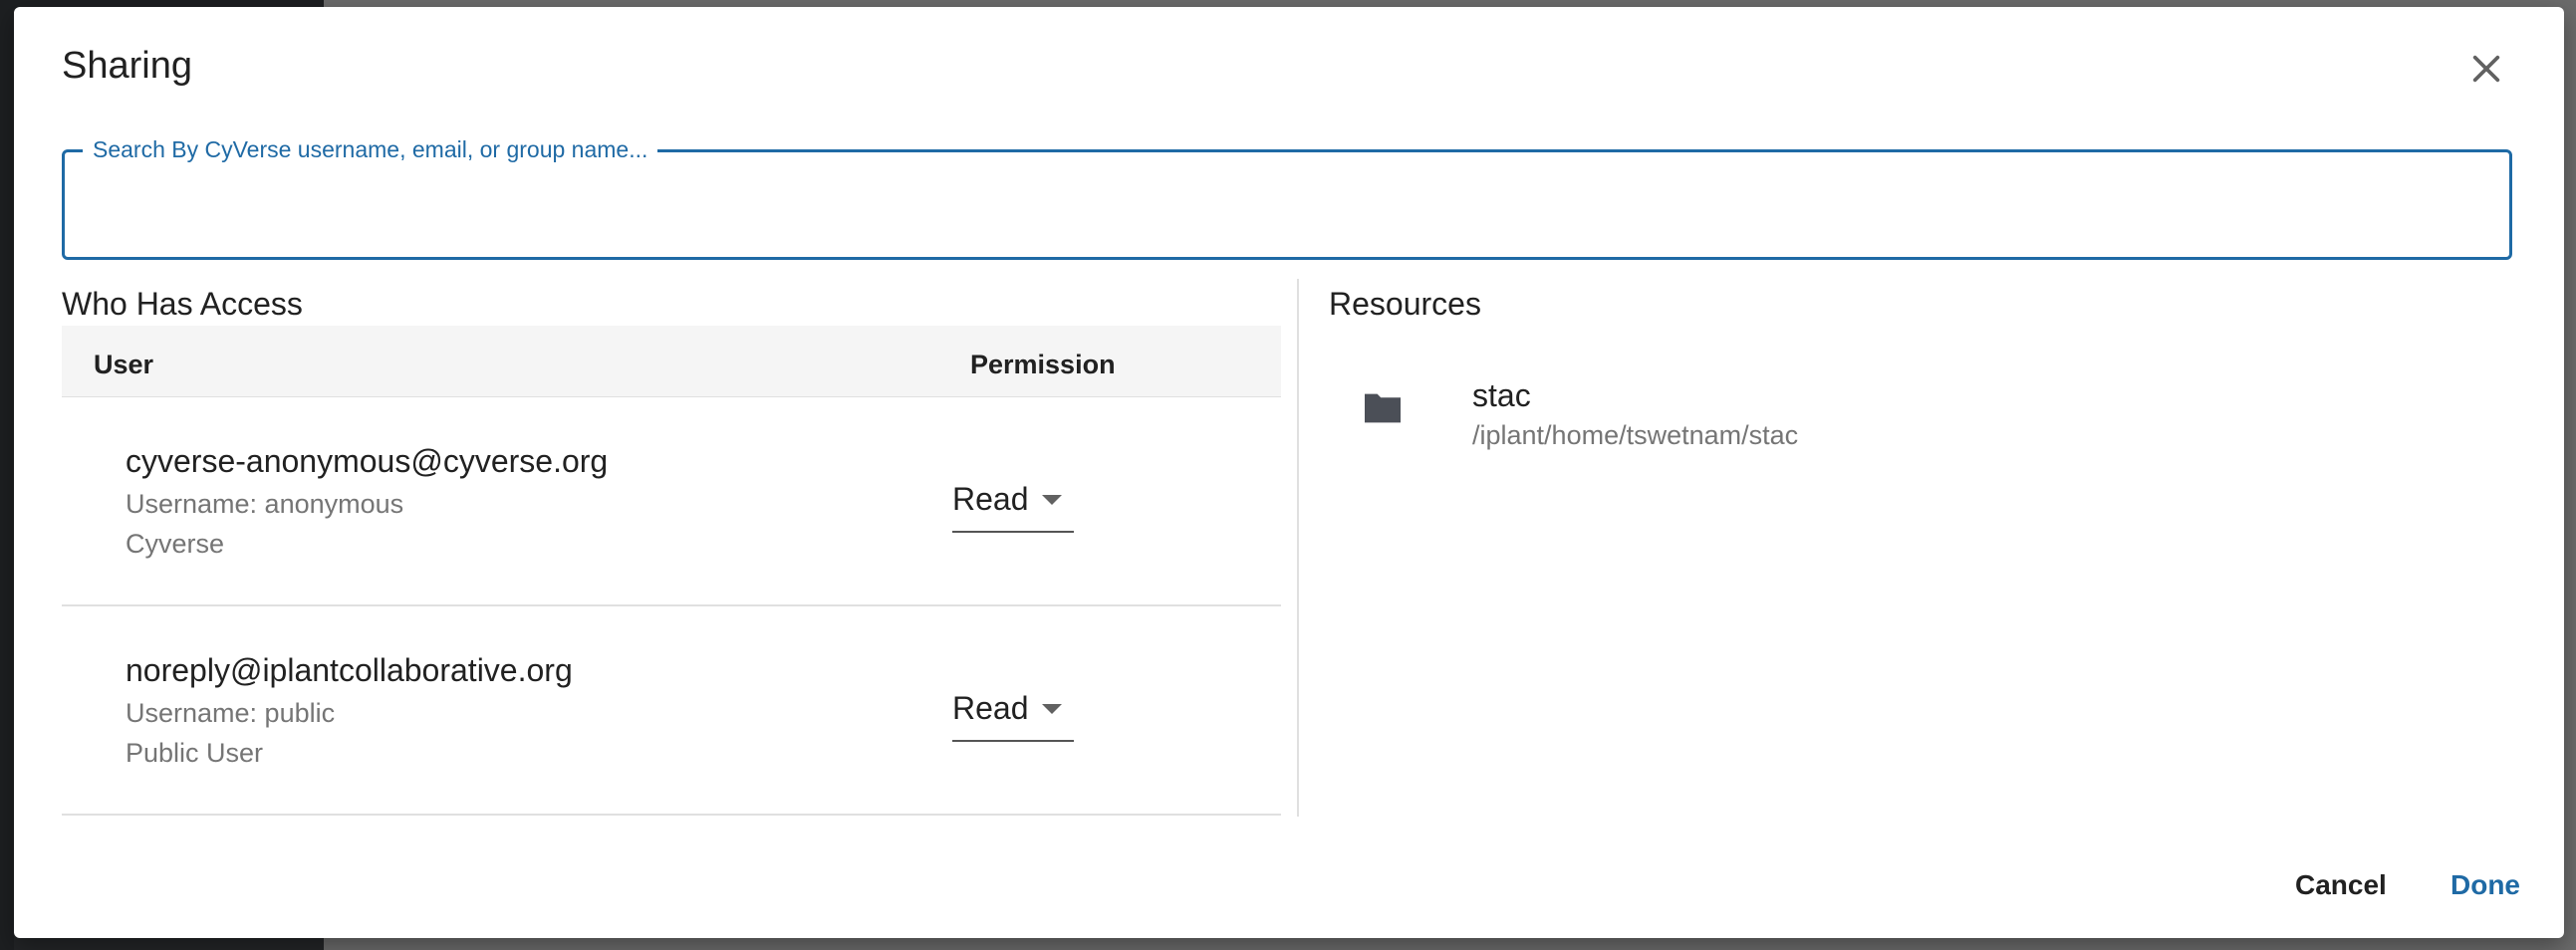  I want to click on user-org: Public User, so click(195, 753).